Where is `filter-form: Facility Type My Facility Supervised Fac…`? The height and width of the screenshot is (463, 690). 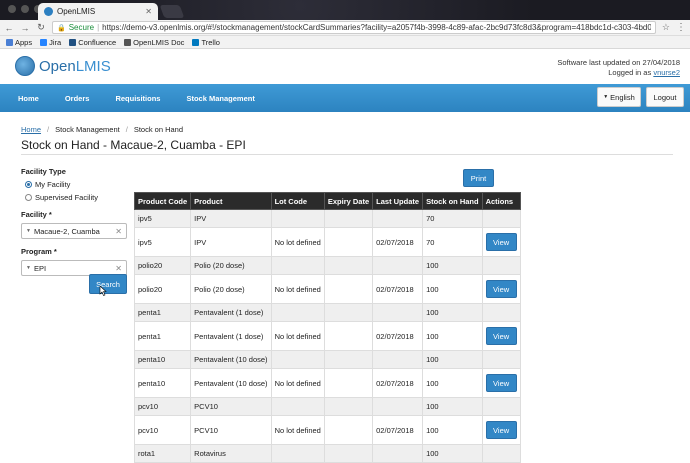 filter-form: Facility Type My Facility Supervised Fac… is located at coordinates (76, 225).